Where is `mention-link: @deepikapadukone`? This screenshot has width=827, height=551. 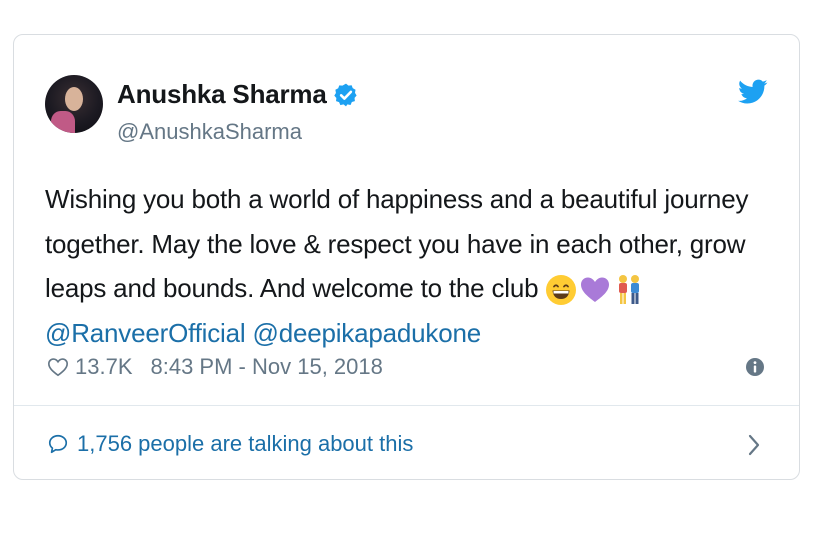 mention-link: @deepikapadukone is located at coordinates (367, 333).